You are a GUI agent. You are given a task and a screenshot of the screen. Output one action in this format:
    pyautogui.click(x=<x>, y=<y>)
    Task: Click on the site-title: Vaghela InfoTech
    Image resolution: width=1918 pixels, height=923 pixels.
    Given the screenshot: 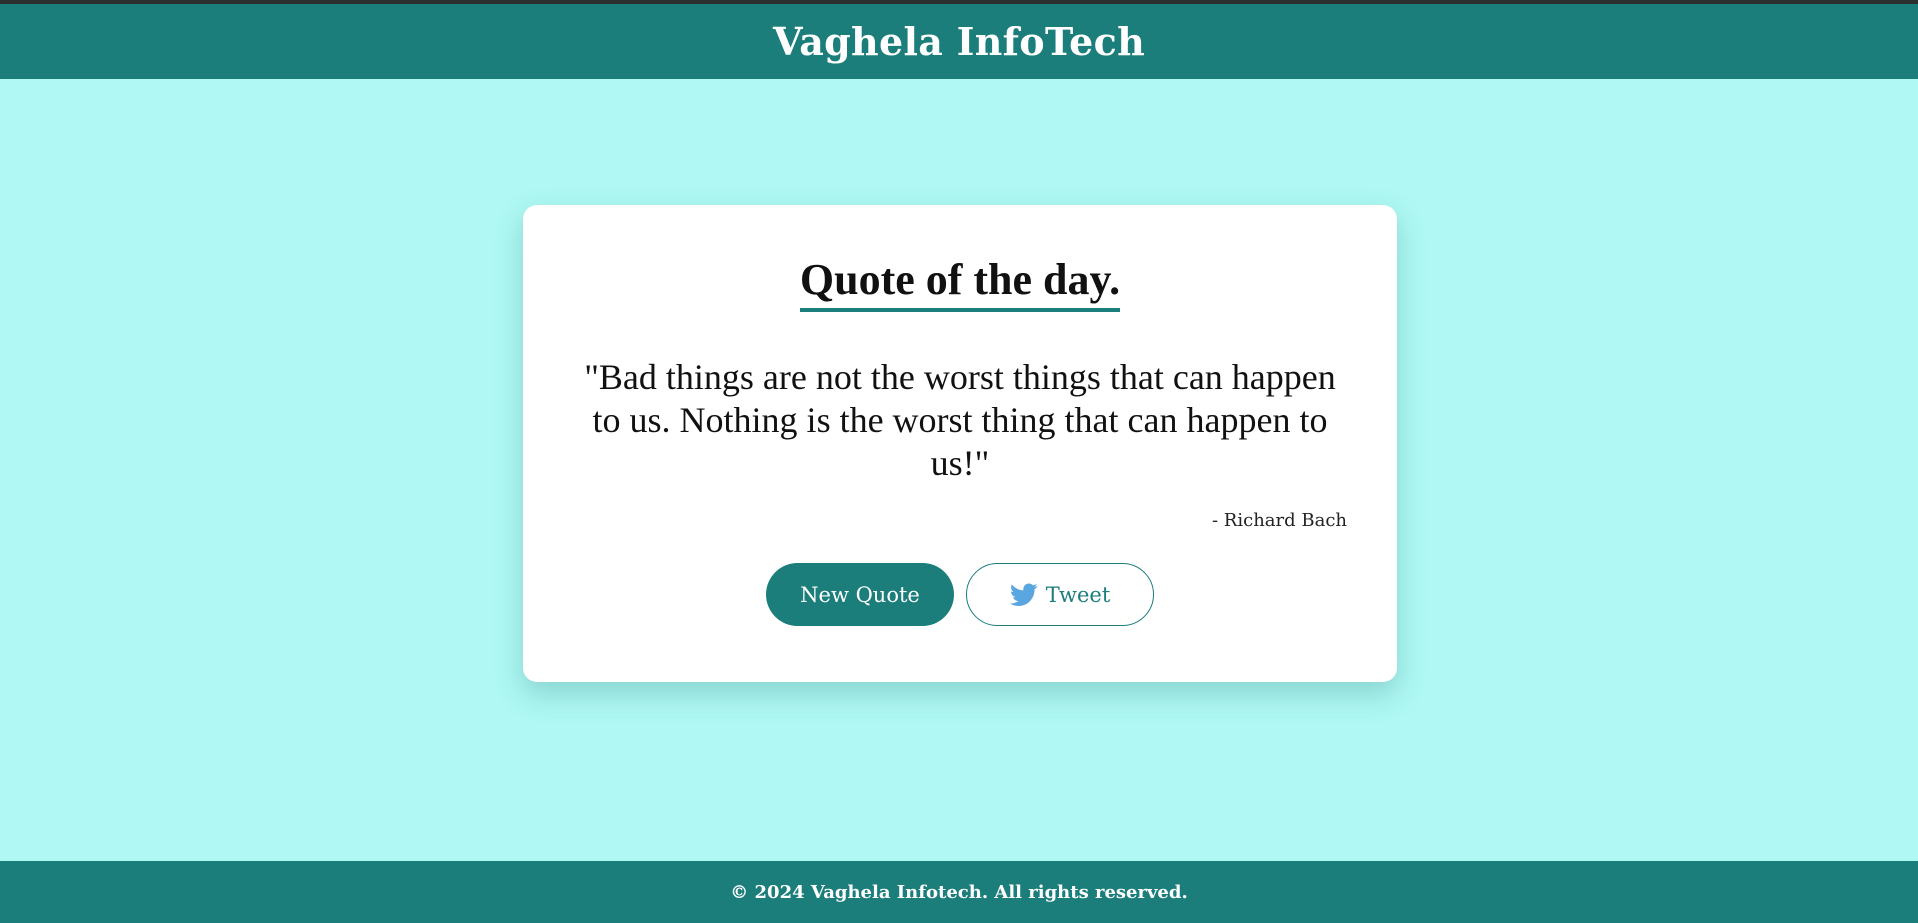 What is the action you would take?
    pyautogui.click(x=959, y=41)
    